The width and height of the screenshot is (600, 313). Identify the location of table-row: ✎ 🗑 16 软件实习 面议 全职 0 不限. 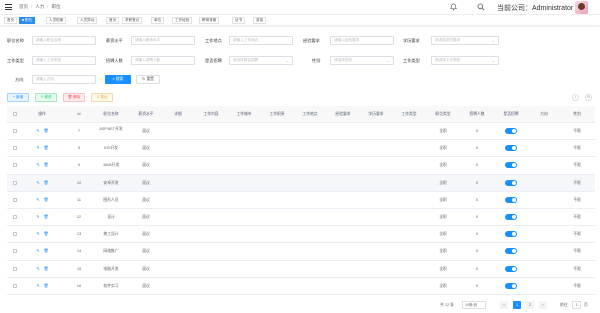
(301, 286).